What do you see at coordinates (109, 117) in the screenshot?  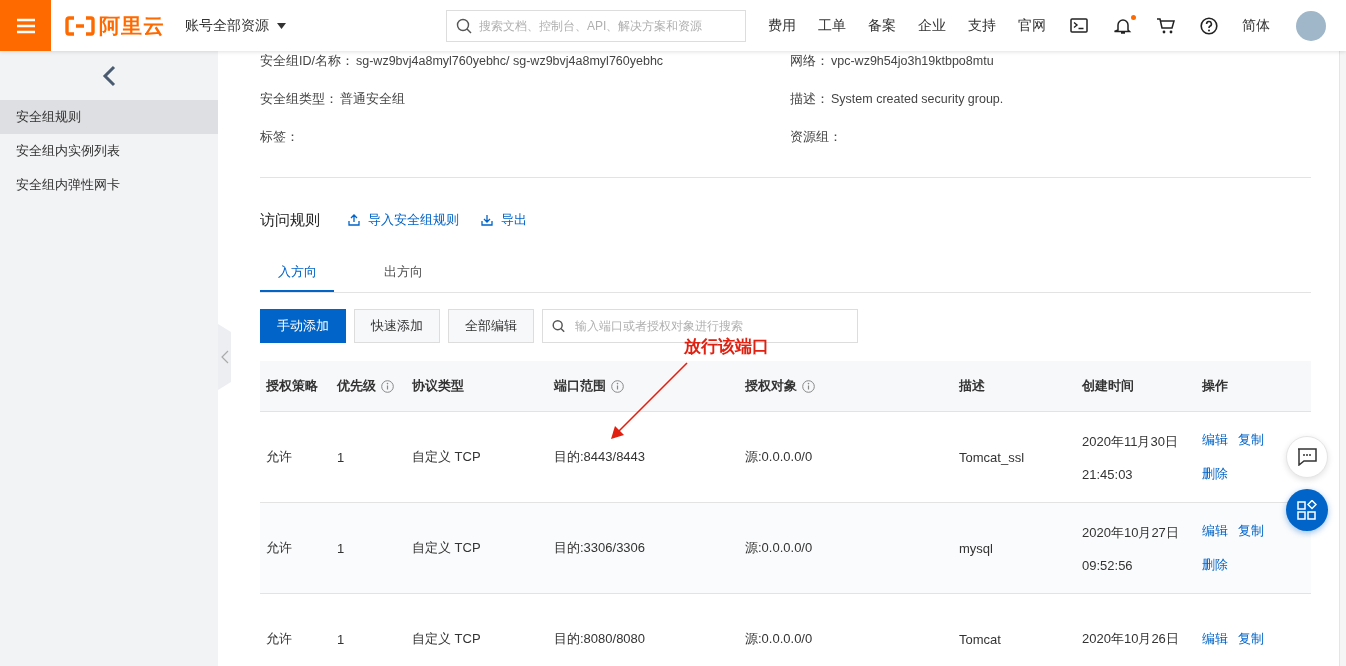 I see `sidebar-item: 安全组规则` at bounding box center [109, 117].